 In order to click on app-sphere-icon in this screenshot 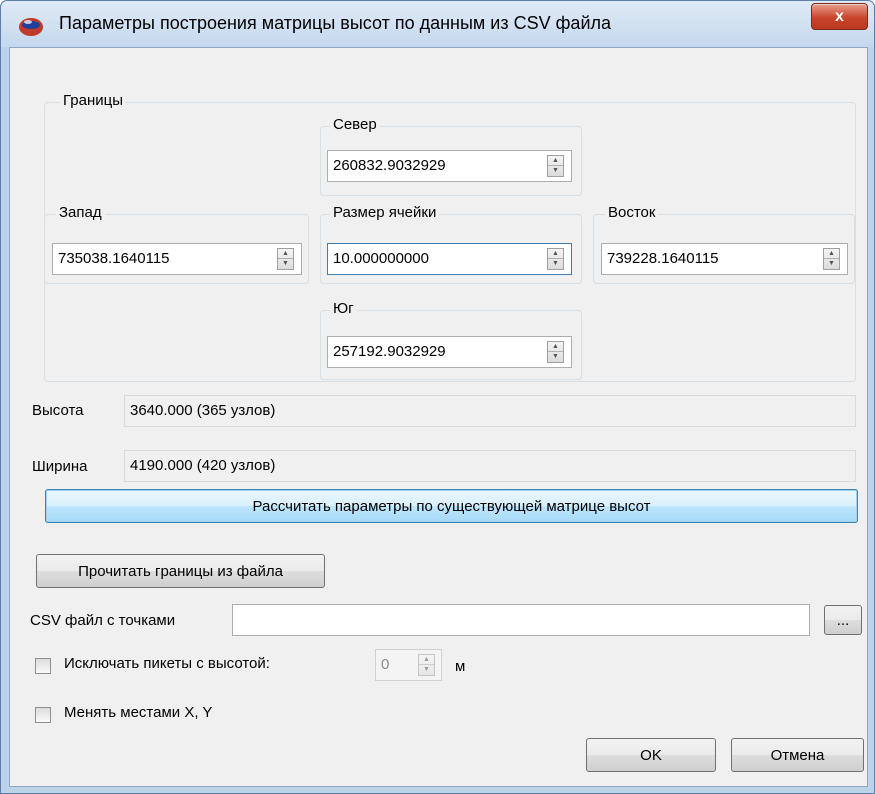, I will do `click(31, 27)`.